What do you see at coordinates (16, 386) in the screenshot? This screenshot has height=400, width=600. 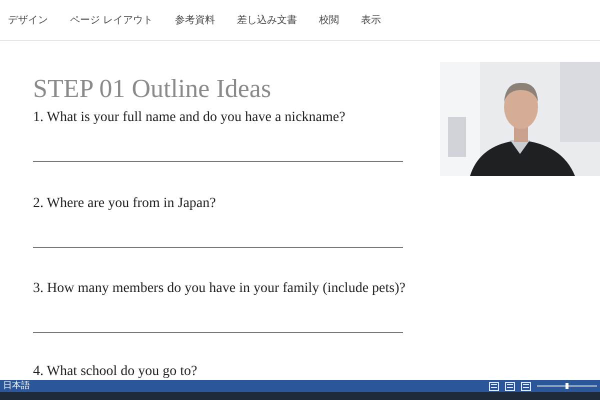 I see `language-indicator: 日本語` at bounding box center [16, 386].